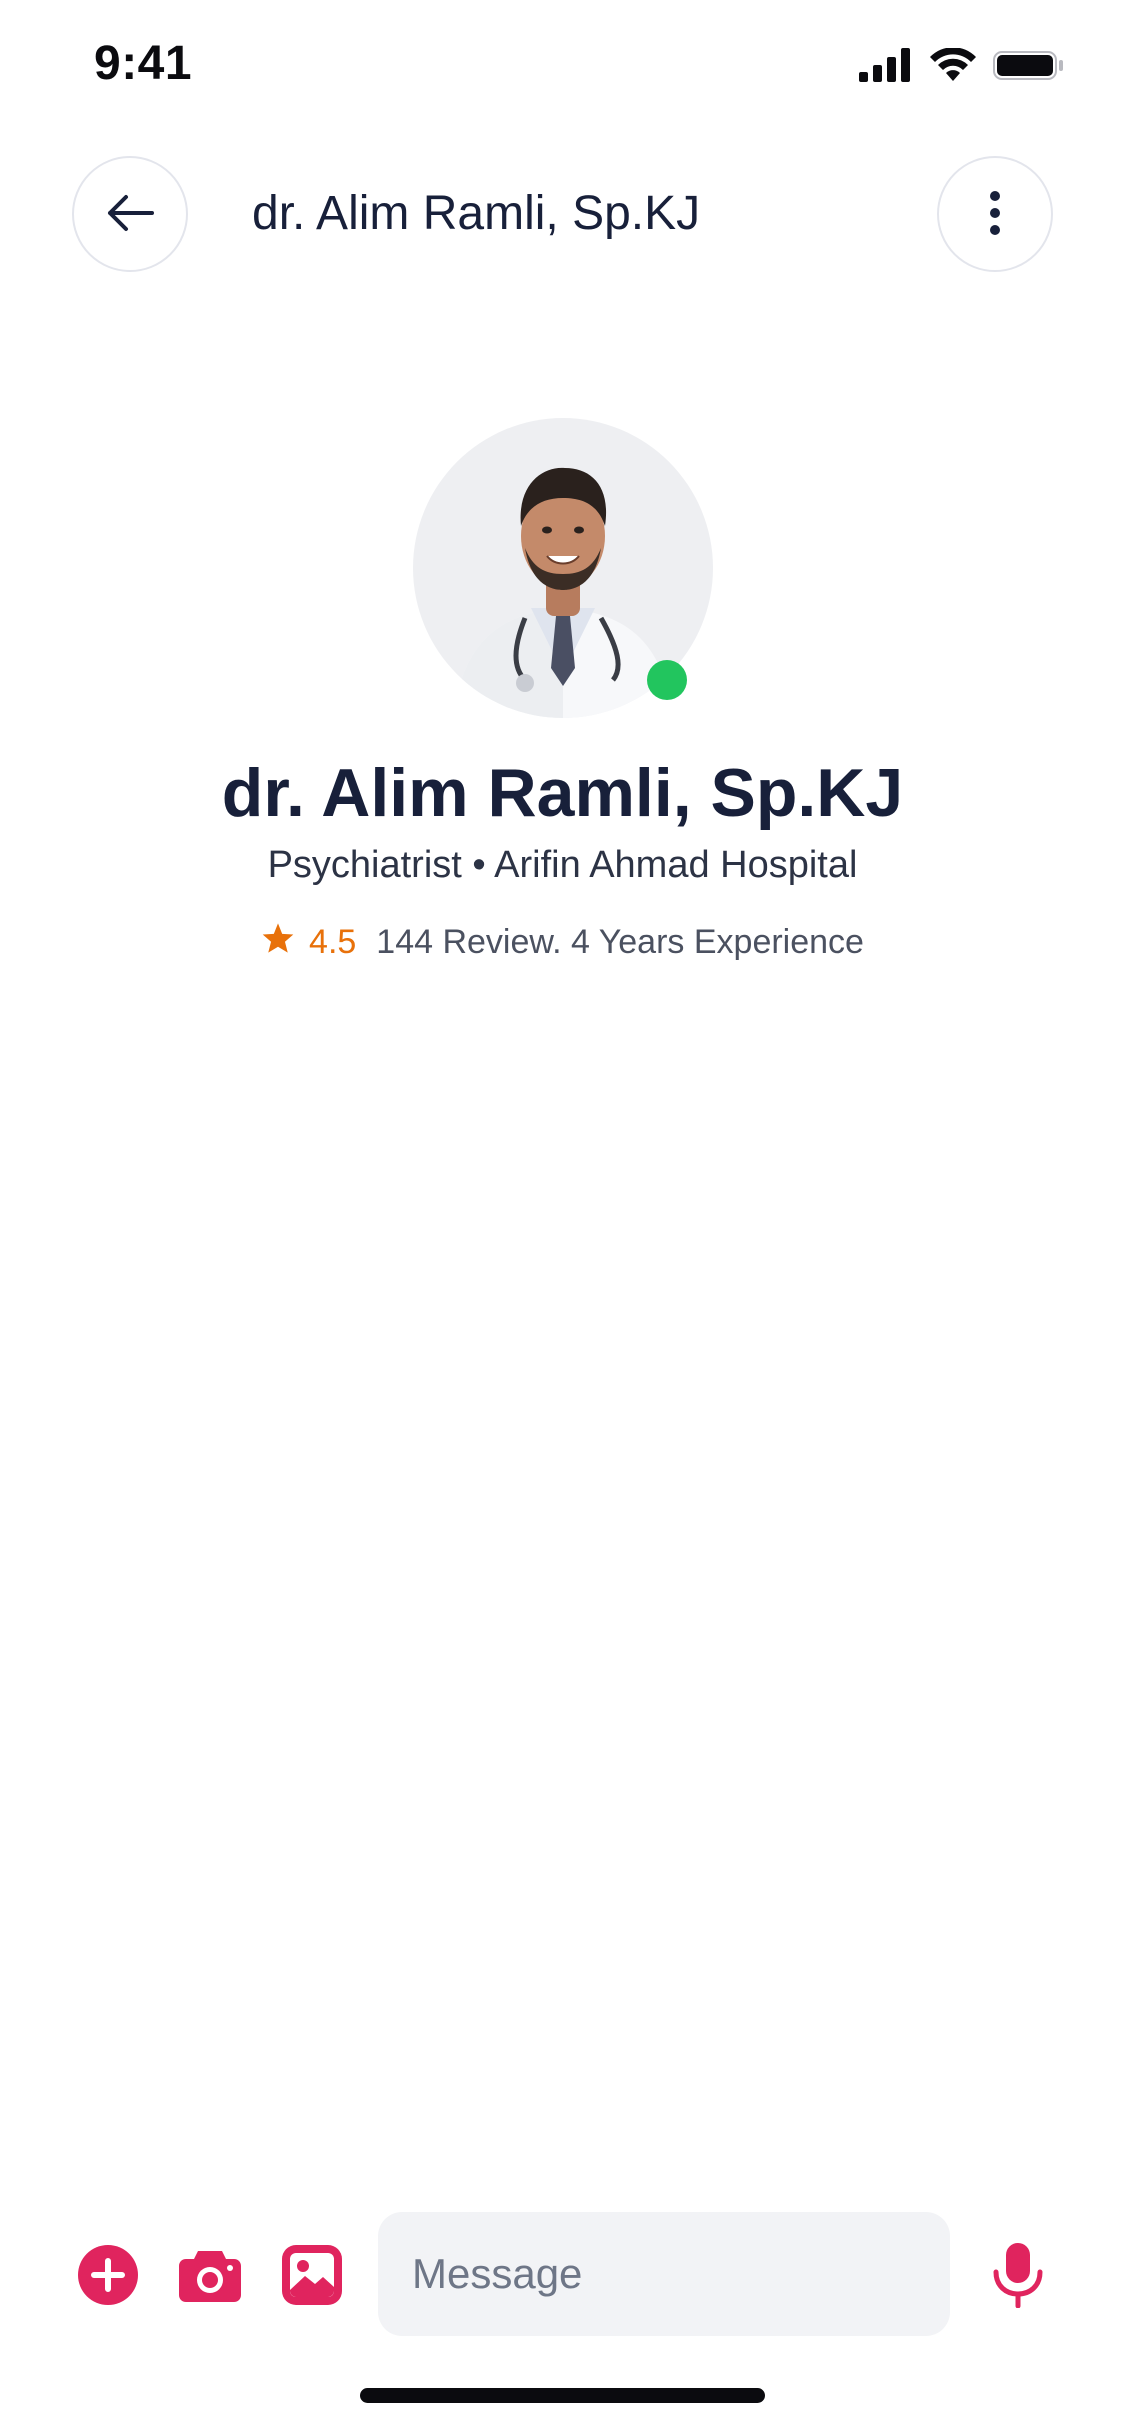 Image resolution: width=1125 pixels, height=2436 pixels. I want to click on status-time: 9:41, so click(143, 63).